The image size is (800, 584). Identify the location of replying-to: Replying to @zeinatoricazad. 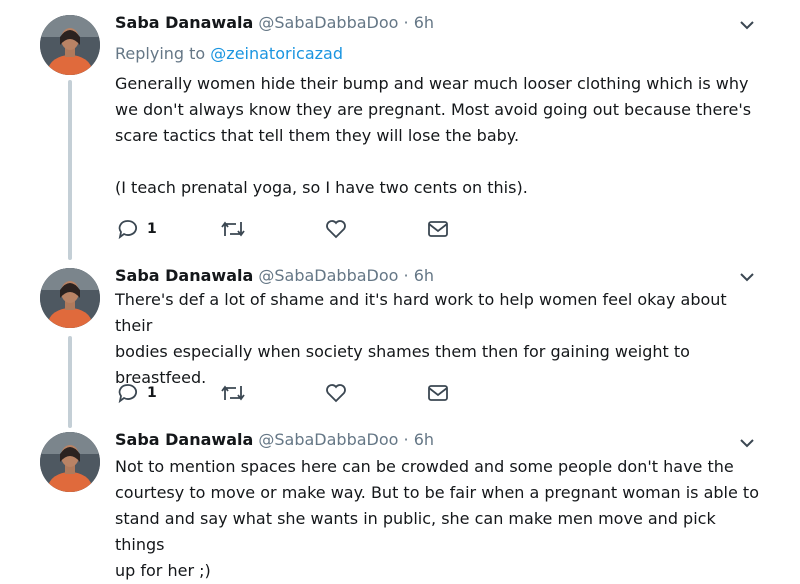
(229, 53).